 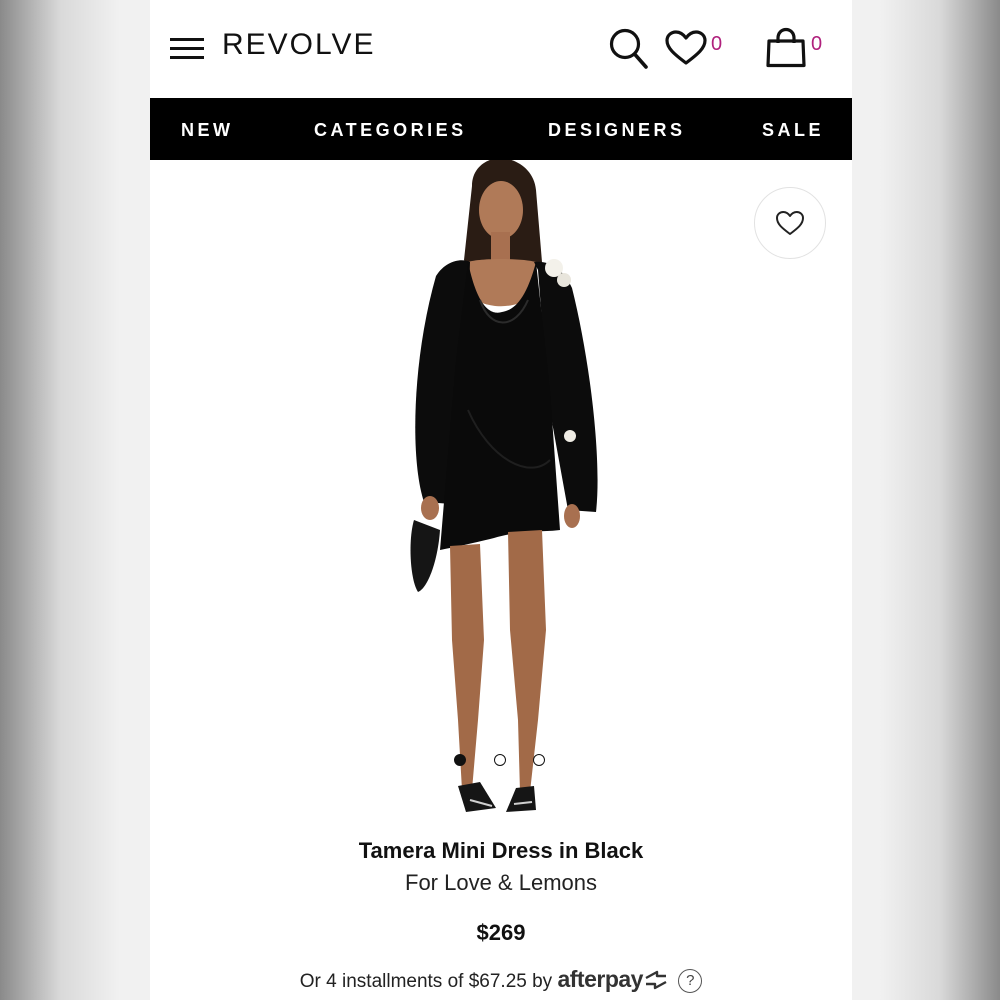 What do you see at coordinates (501, 883) in the screenshot?
I see `product-brand-link: For Love & Lemons` at bounding box center [501, 883].